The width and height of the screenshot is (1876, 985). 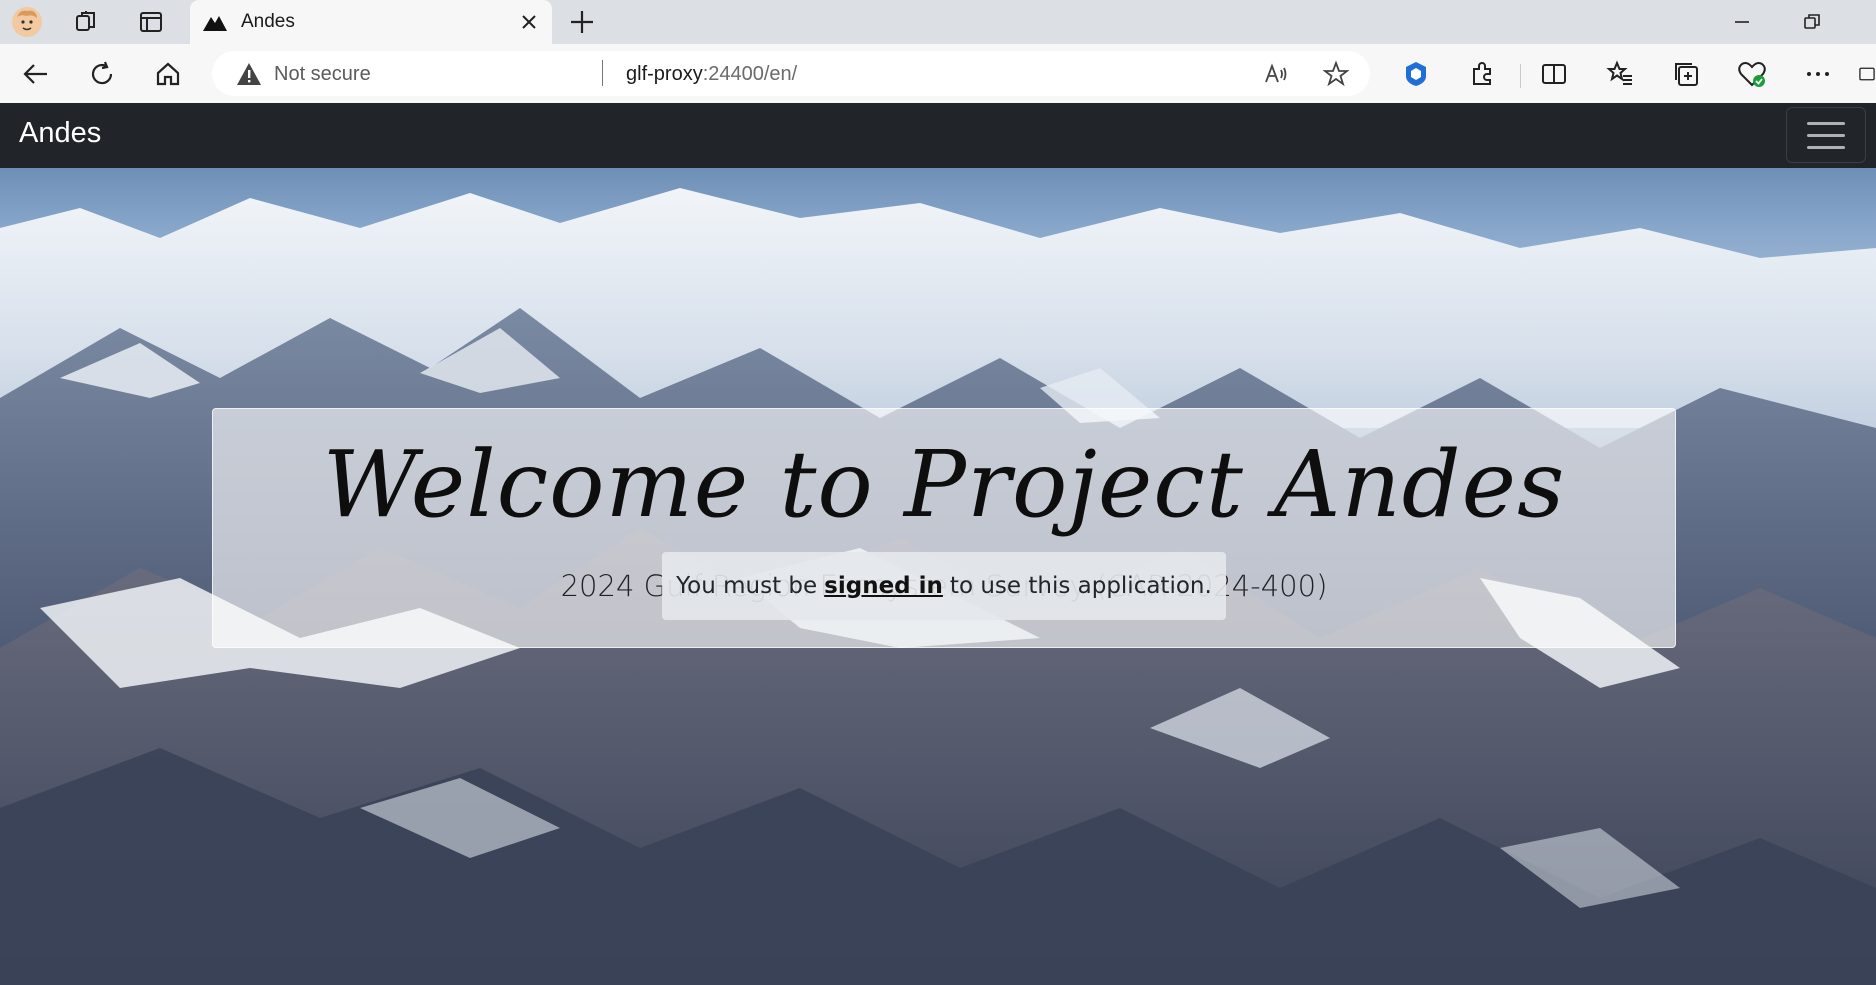 I want to click on sidebar-toggle-icon, so click(x=1867, y=74).